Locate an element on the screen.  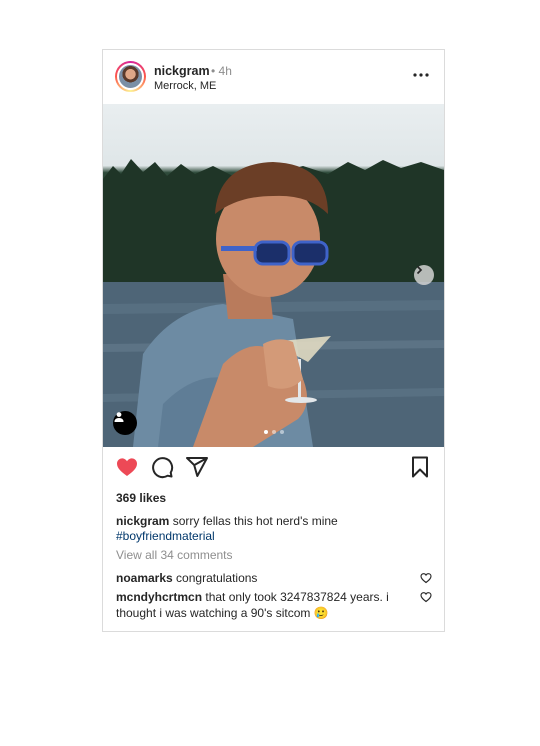
post-username: nickgram is located at coordinates (182, 71).